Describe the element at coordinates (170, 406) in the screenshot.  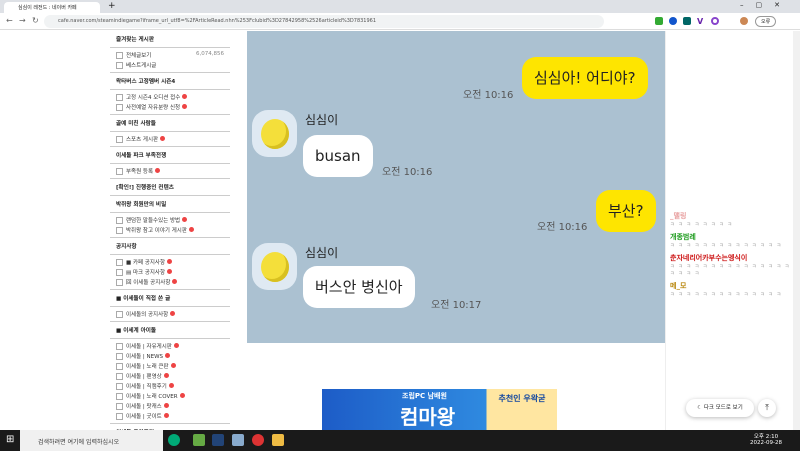
I see `sidebar-item: 이세돌 | 팟캐스` at that location.